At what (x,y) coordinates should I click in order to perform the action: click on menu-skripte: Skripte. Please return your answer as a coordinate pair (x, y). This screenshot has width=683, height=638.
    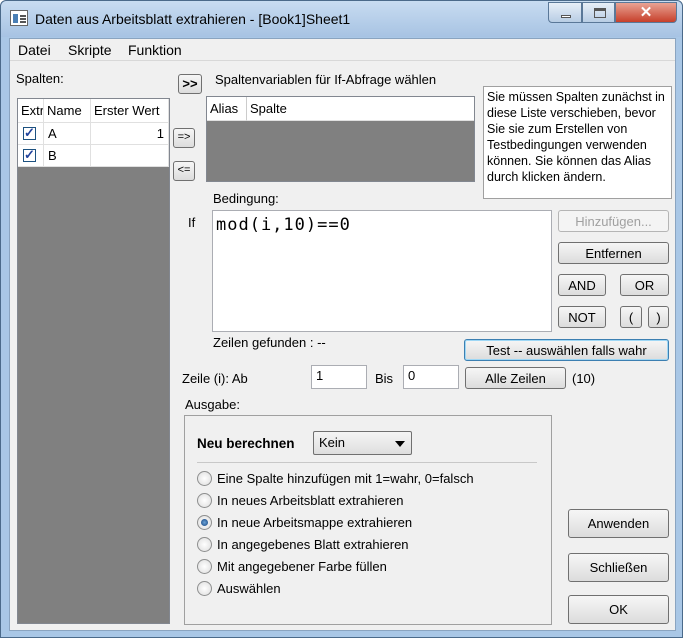
    Looking at the image, I should click on (90, 50).